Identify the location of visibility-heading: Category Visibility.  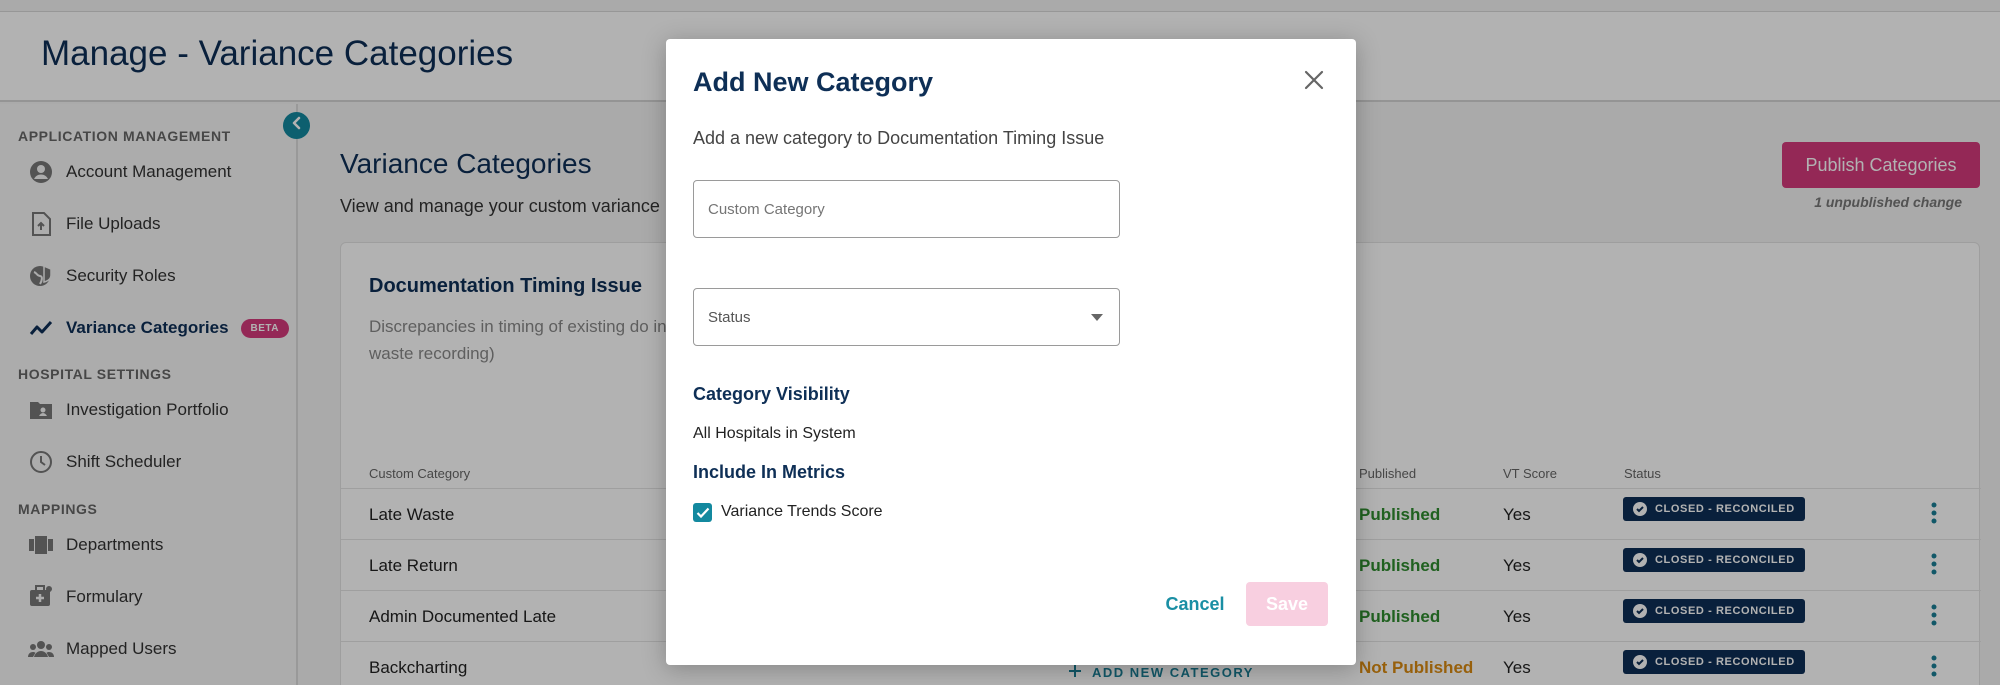
(771, 394).